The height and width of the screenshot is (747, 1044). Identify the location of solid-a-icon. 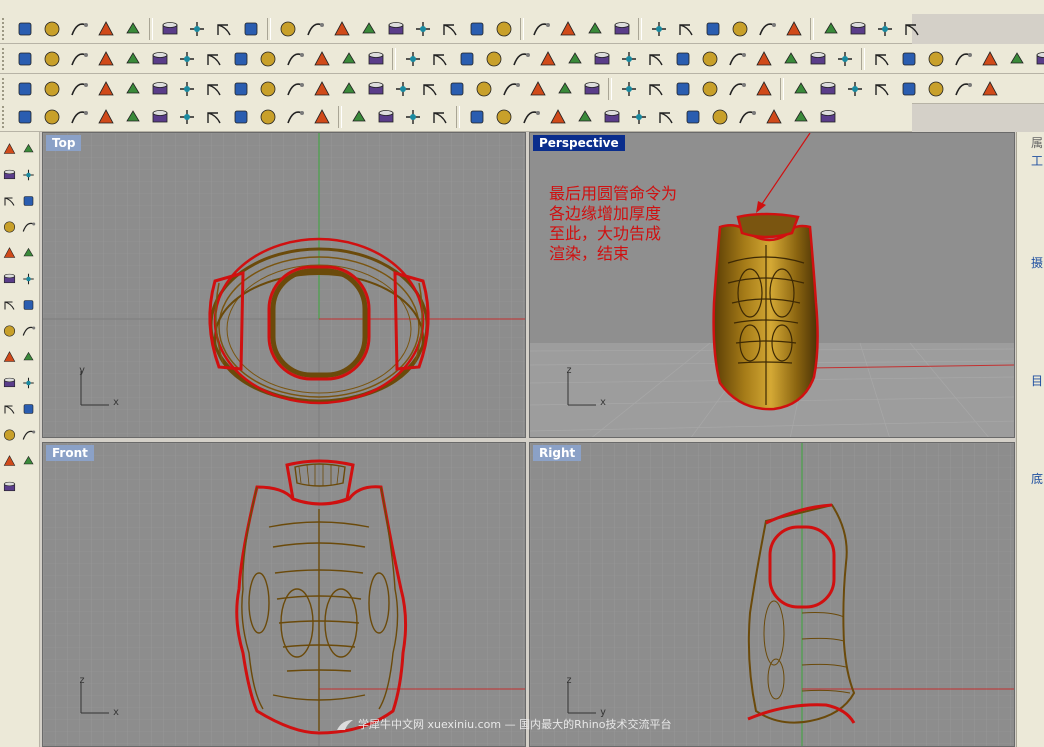
(25, 117).